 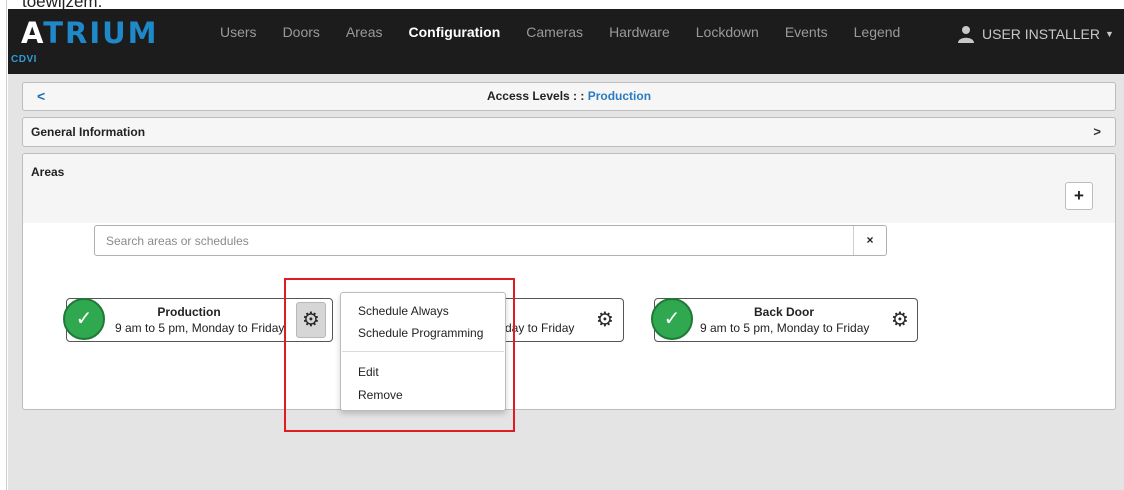 I want to click on breadcrumb-prefix: Access Levels : :, so click(x=537, y=96).